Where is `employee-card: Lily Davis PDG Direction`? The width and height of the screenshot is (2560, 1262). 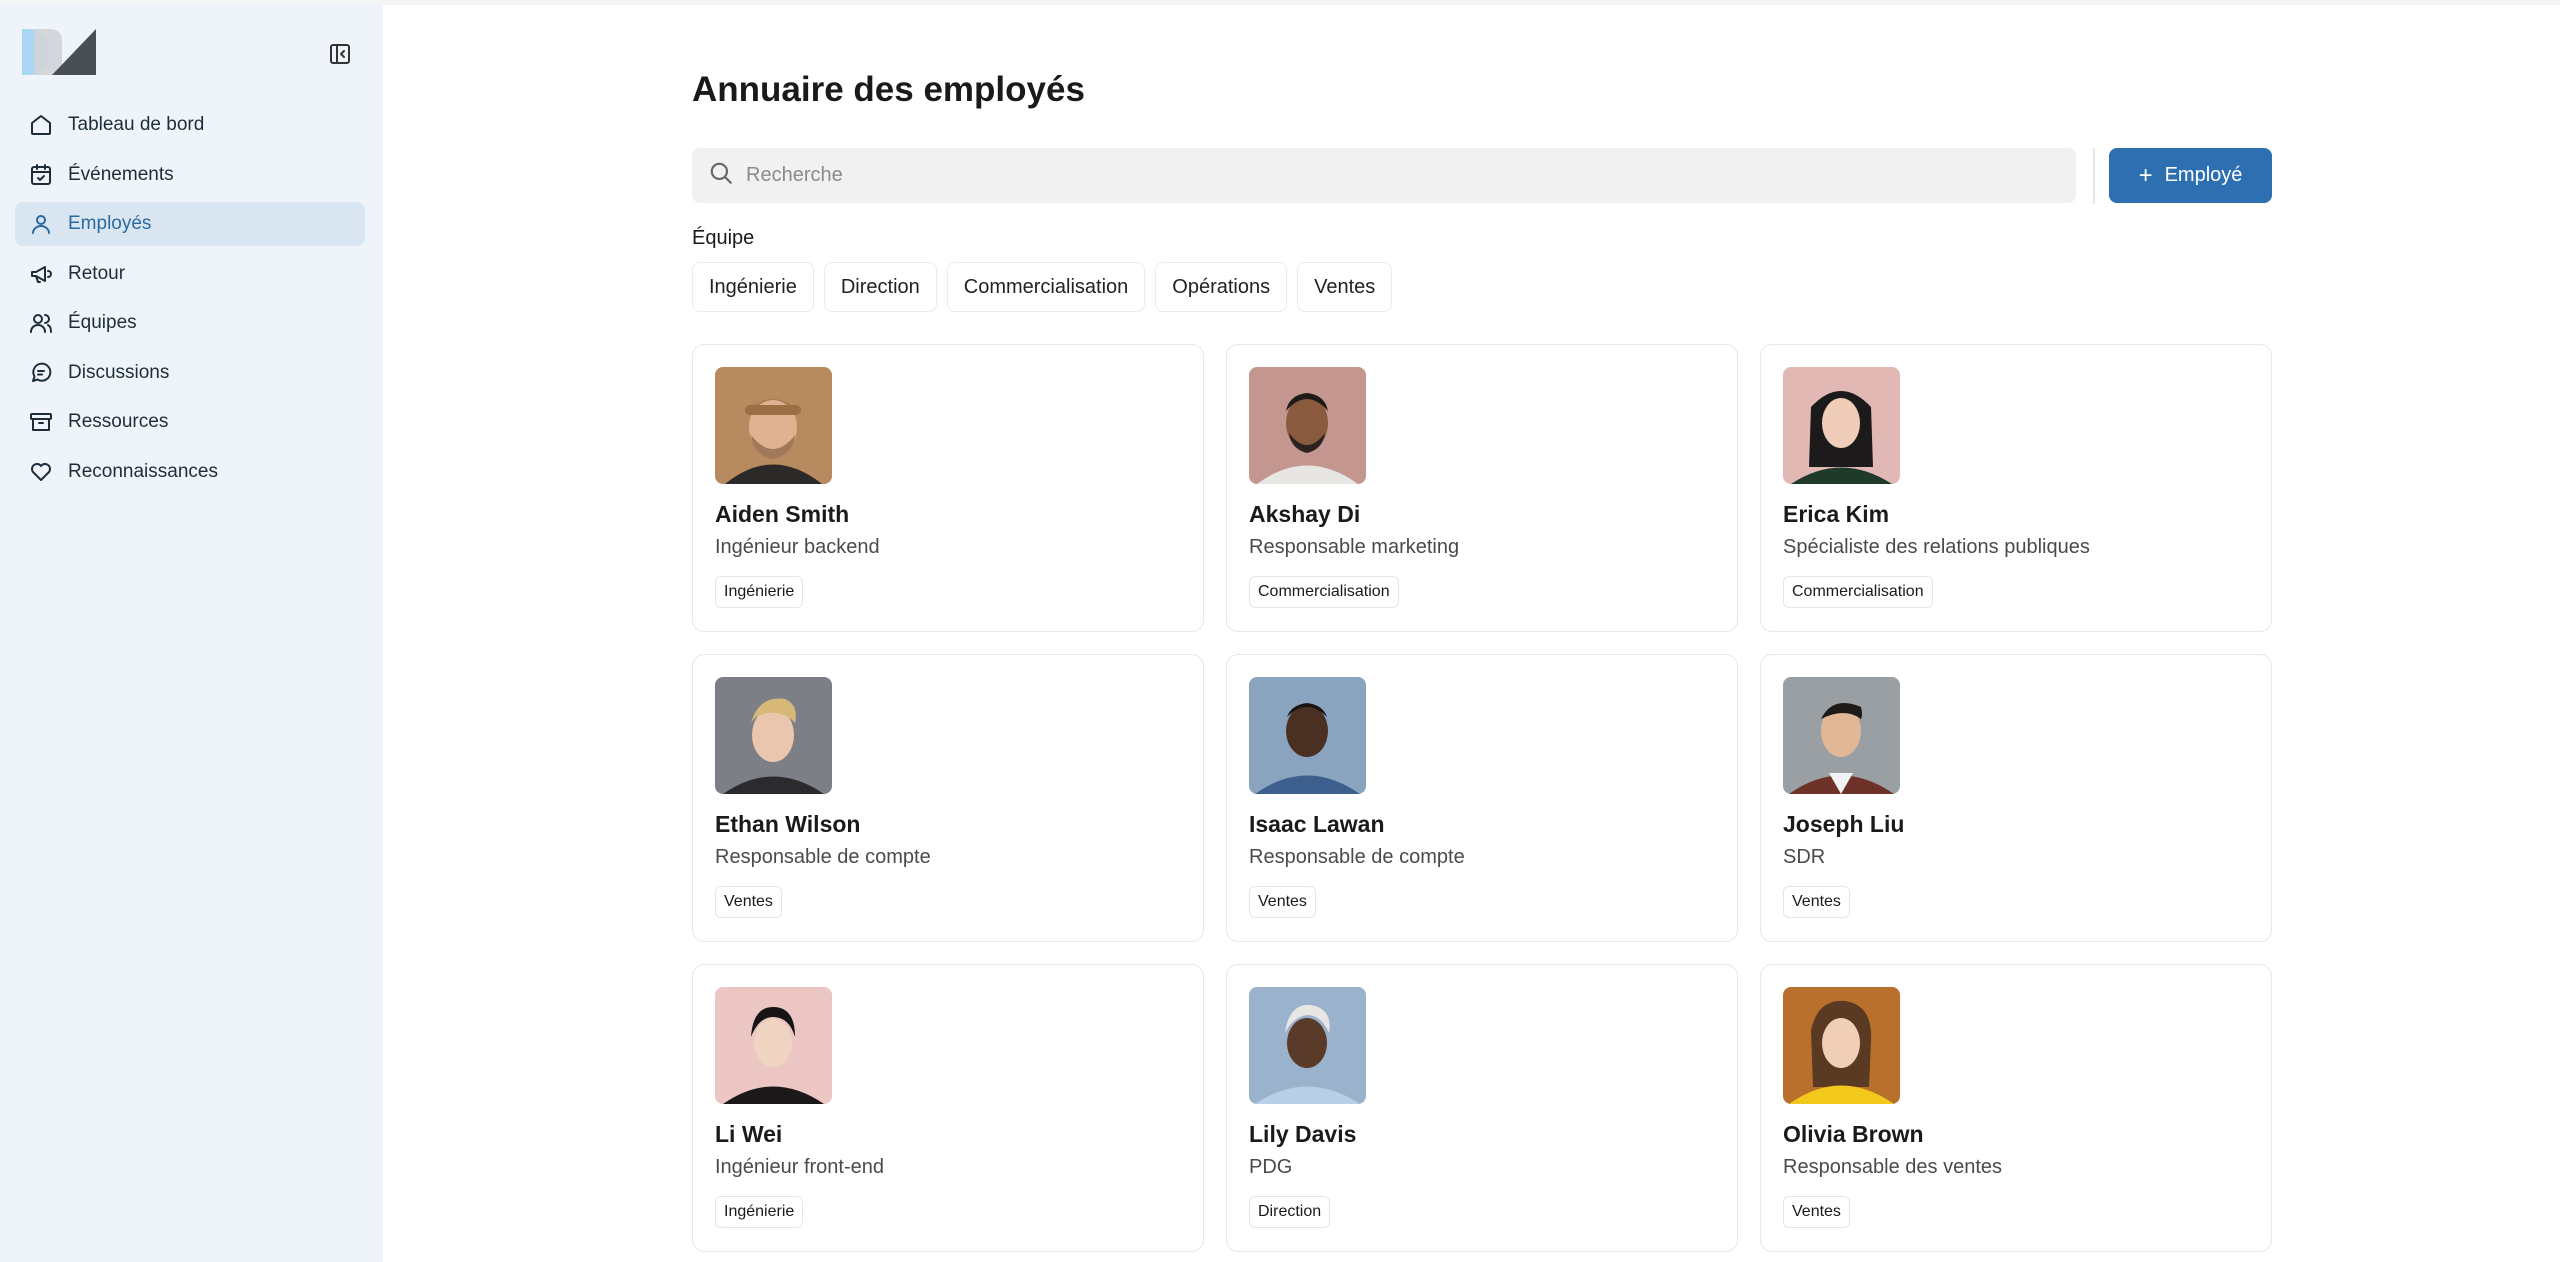 employee-card: Lily Davis PDG Direction is located at coordinates (1482, 1108).